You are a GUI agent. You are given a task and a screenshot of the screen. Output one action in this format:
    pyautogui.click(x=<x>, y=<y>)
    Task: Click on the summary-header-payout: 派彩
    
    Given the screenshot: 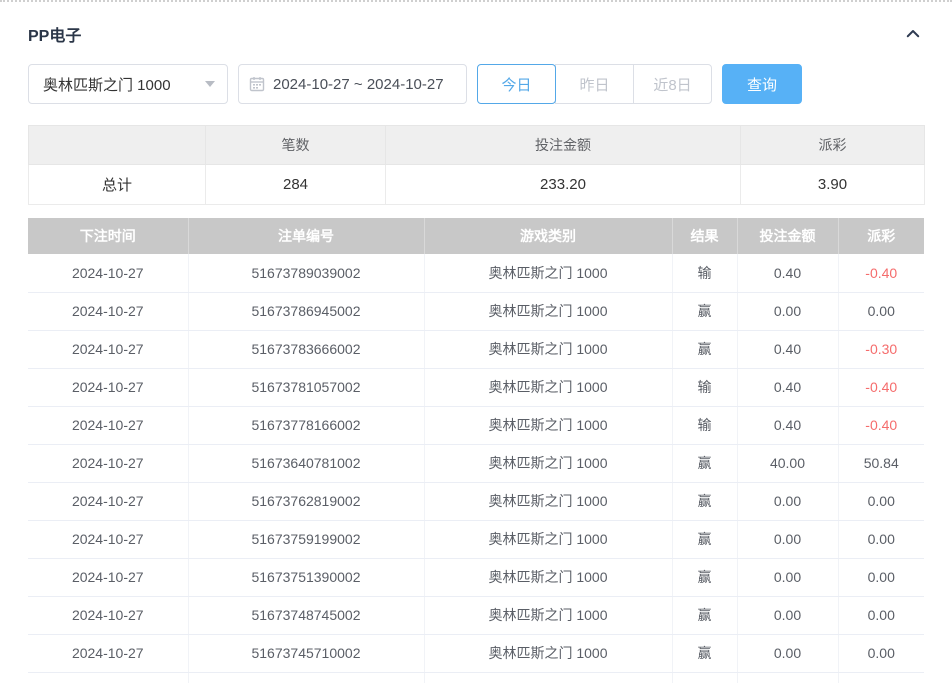 What is the action you would take?
    pyautogui.click(x=832, y=145)
    